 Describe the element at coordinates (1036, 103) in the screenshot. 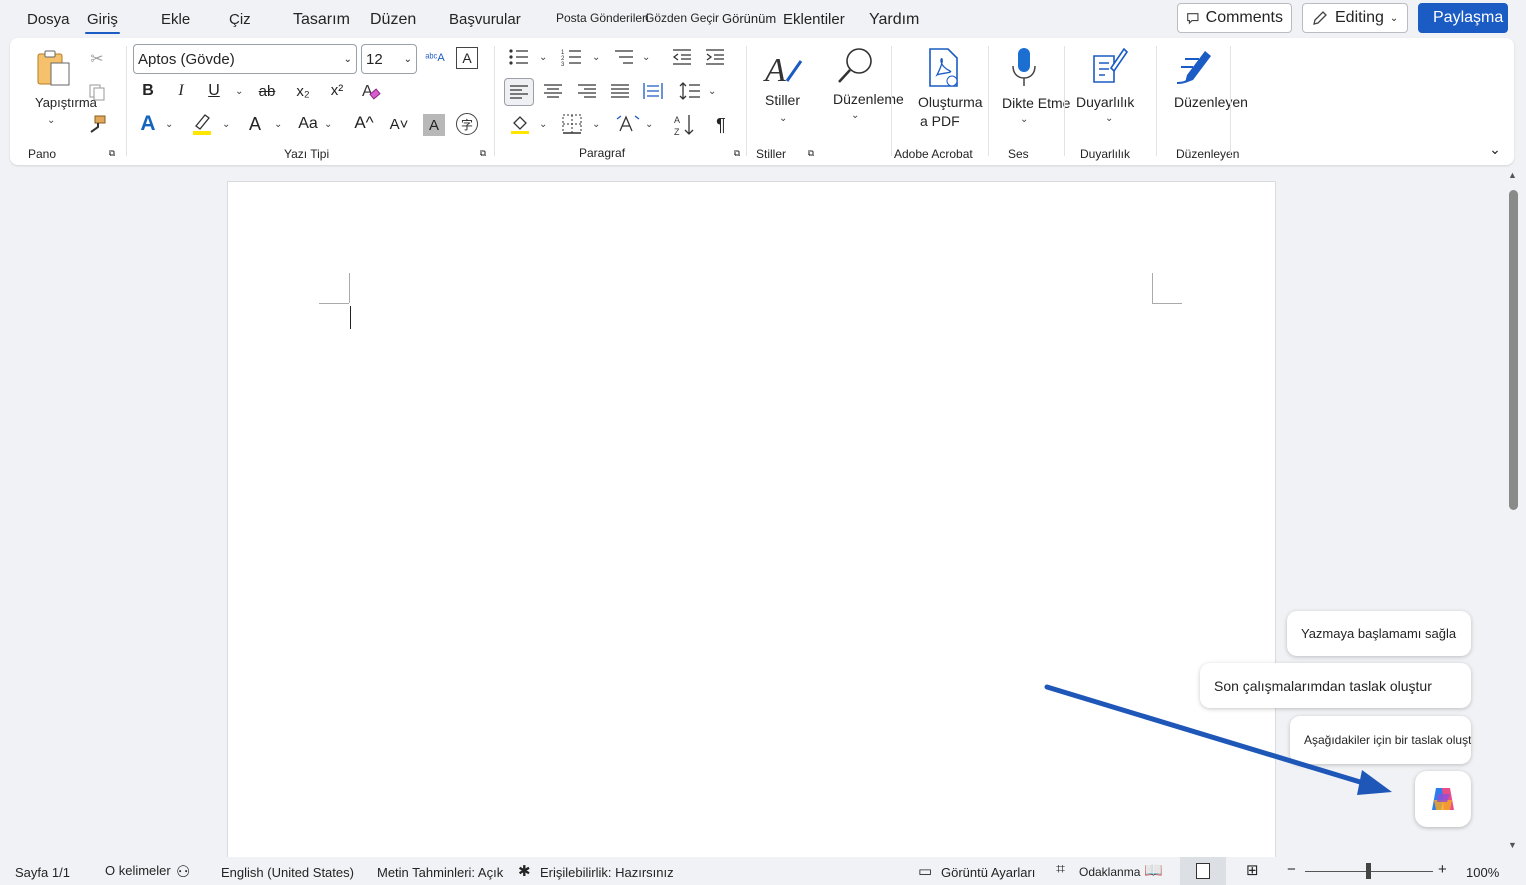

I see `dictate-label: Dikte Etme` at that location.